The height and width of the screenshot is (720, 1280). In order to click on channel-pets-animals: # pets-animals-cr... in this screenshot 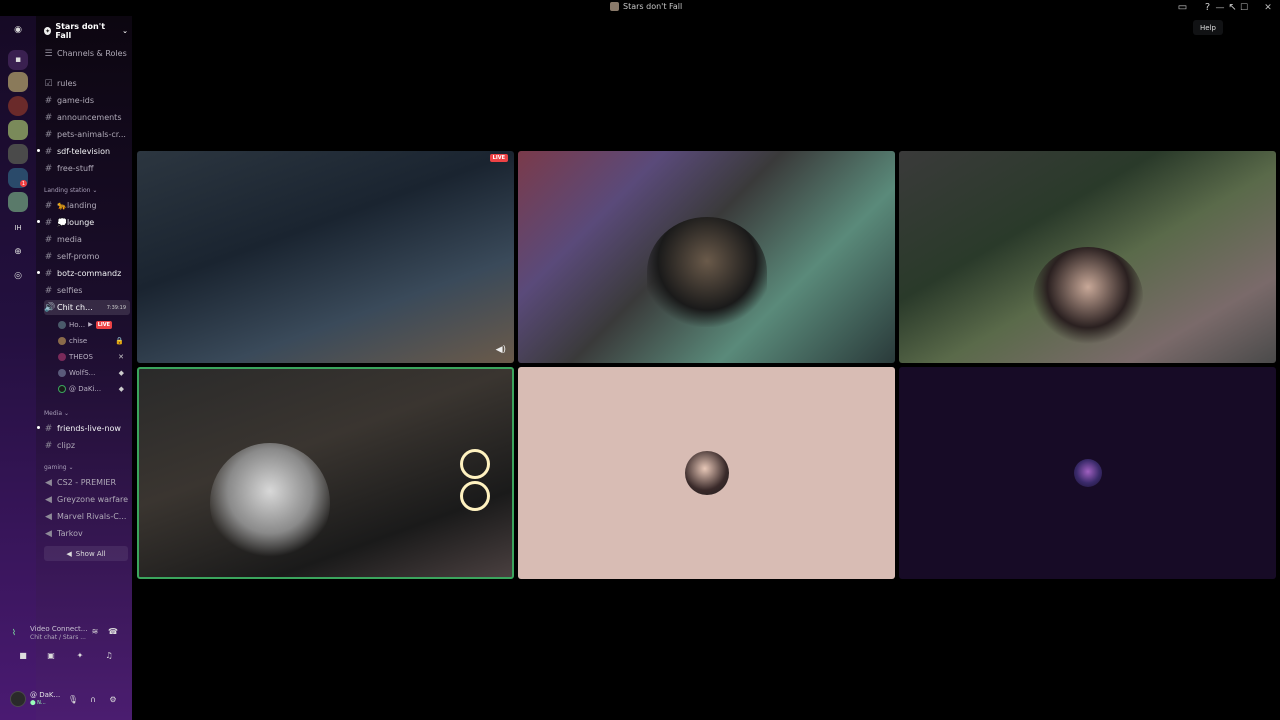, I will do `click(87, 134)`.